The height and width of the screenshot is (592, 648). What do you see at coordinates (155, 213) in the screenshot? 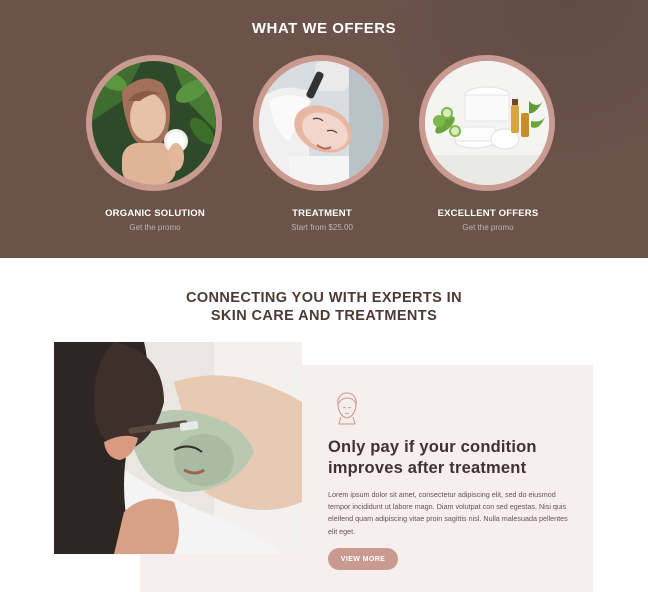
I see `offer-name: ORGANIC SOLUTION` at bounding box center [155, 213].